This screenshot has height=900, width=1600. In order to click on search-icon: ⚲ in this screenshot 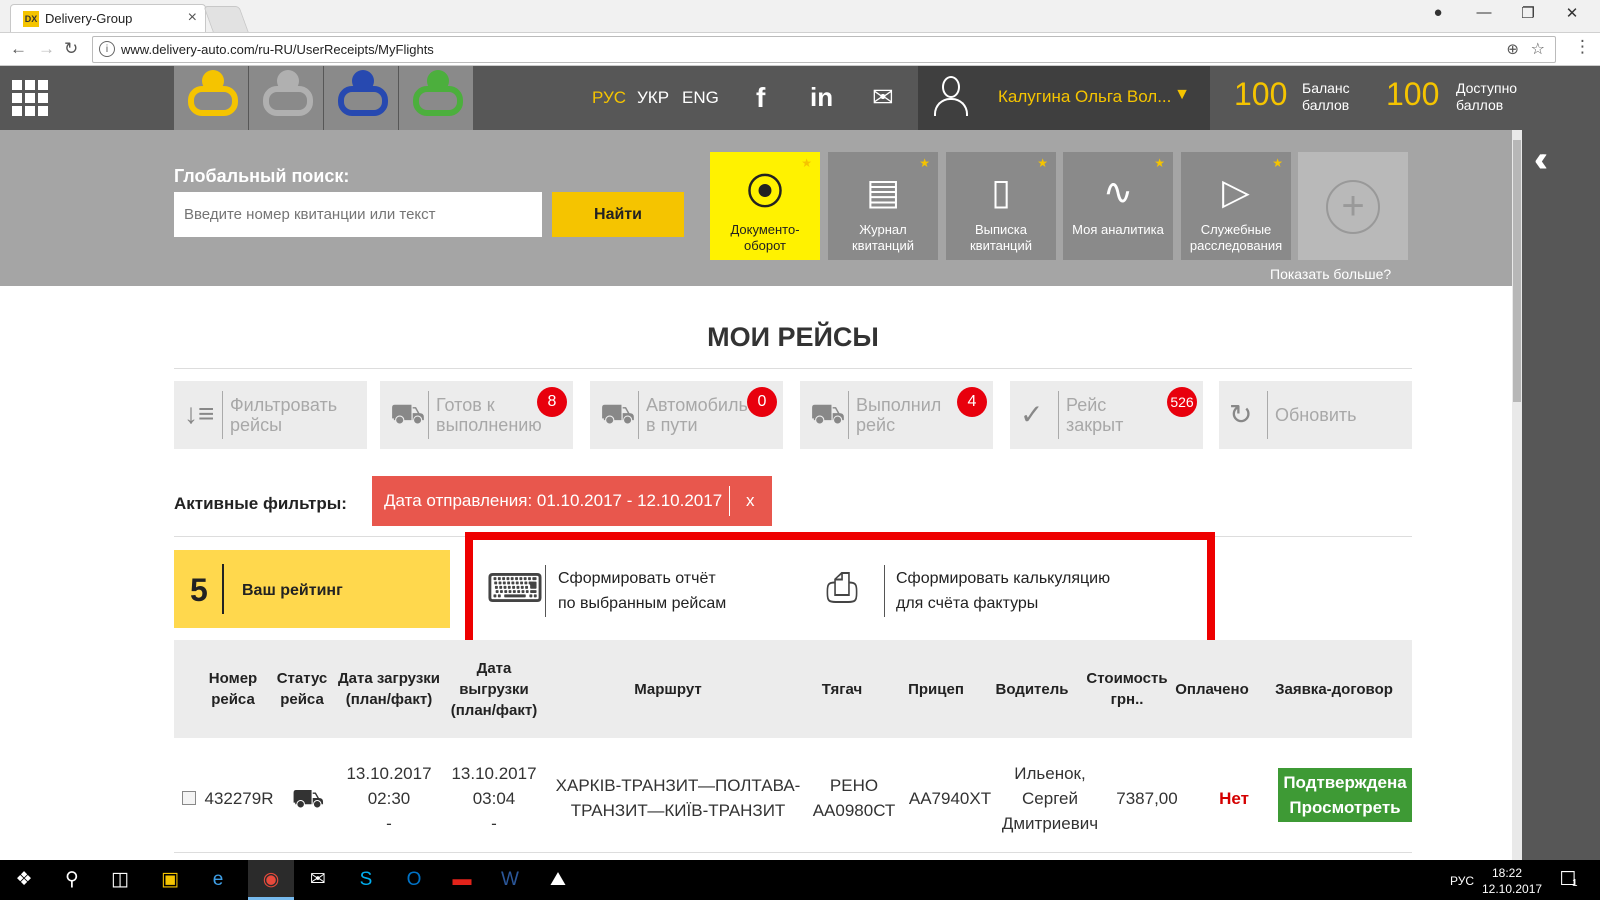, I will do `click(72, 880)`.